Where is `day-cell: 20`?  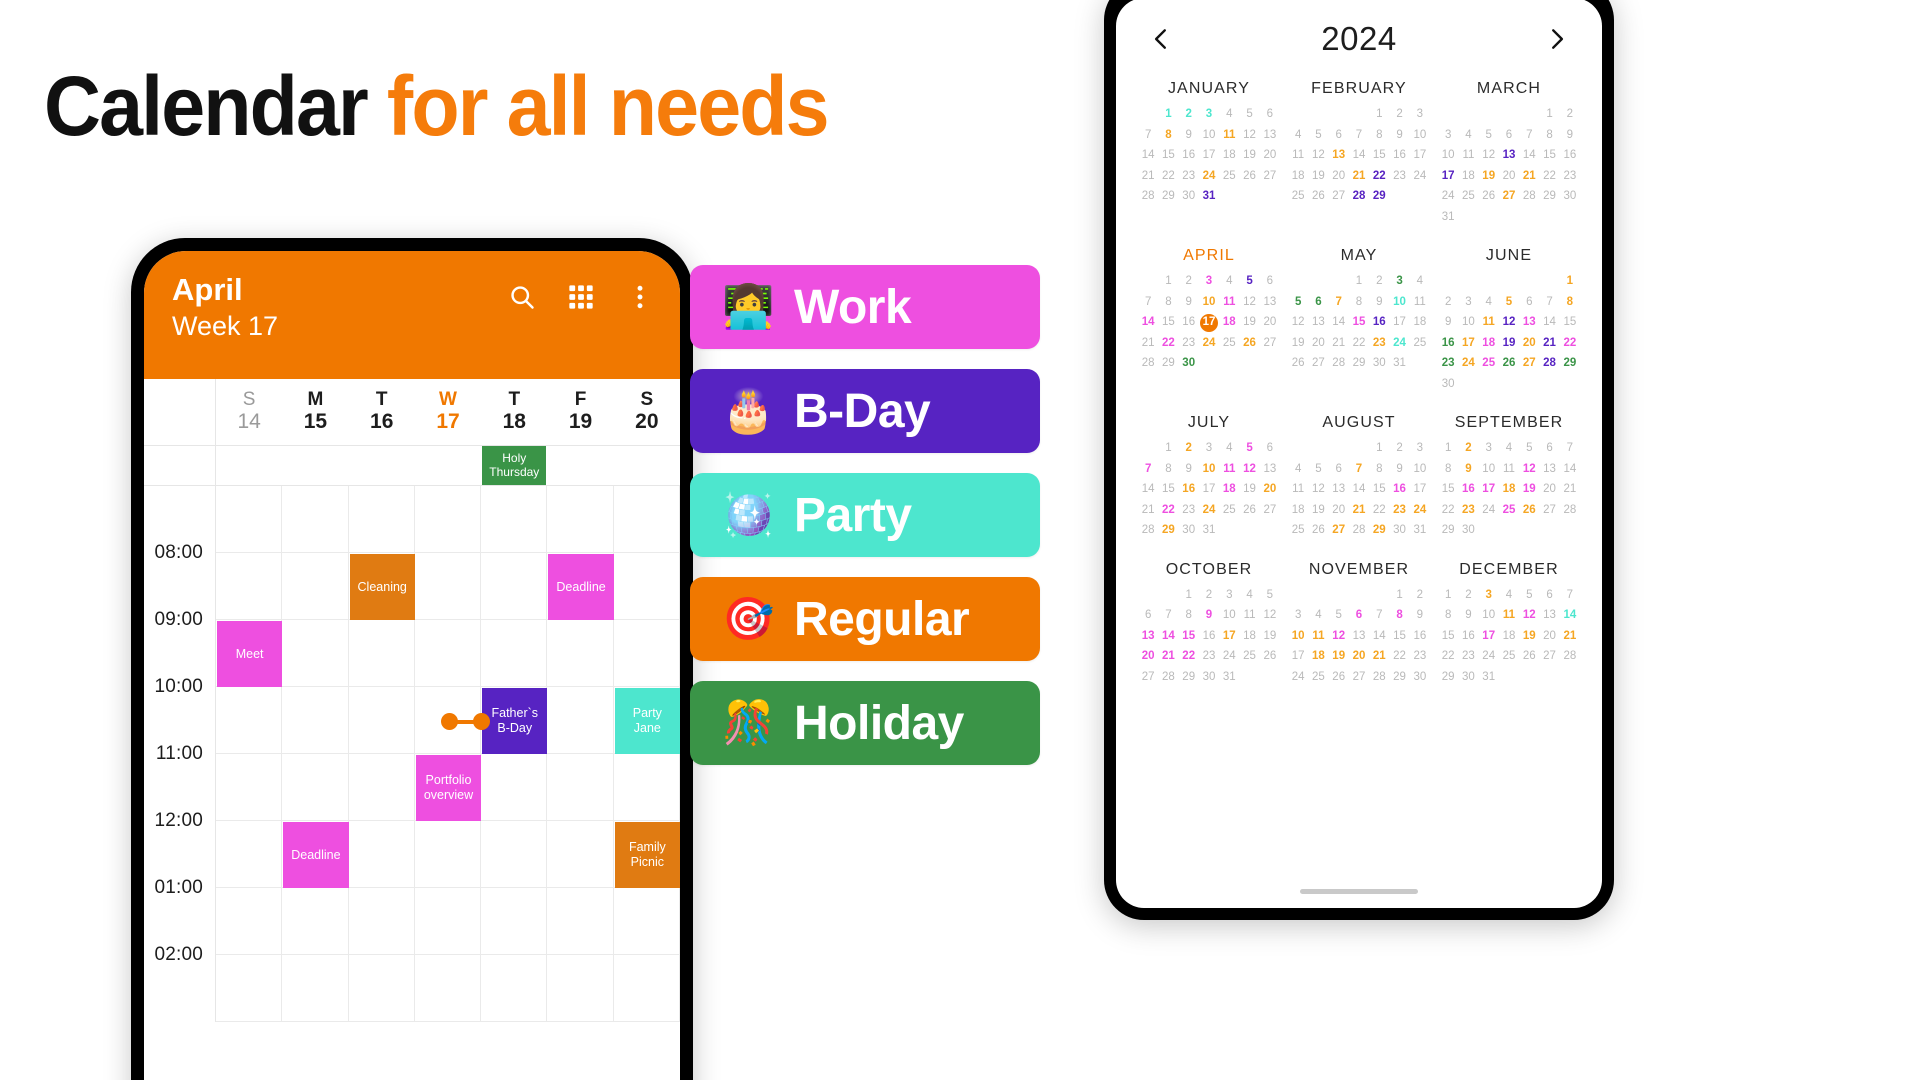 day-cell: 20 is located at coordinates (1509, 176).